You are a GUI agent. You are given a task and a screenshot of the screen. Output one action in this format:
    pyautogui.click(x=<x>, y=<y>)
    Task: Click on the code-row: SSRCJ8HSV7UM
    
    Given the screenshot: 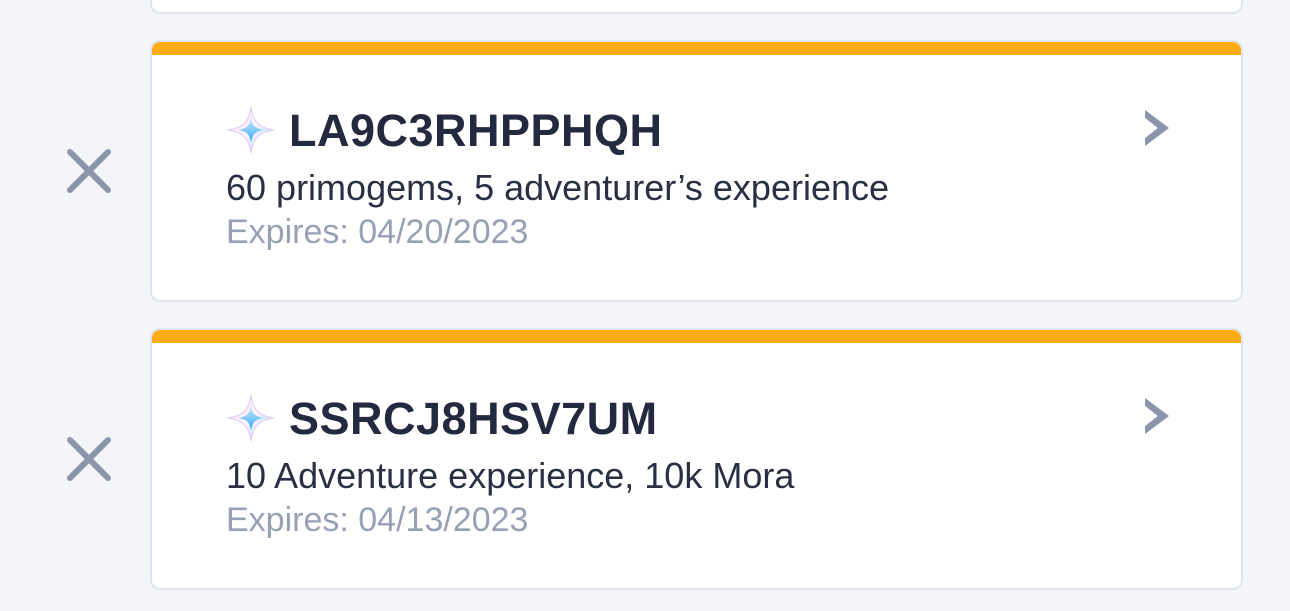 What is the action you would take?
    pyautogui.click(x=442, y=418)
    